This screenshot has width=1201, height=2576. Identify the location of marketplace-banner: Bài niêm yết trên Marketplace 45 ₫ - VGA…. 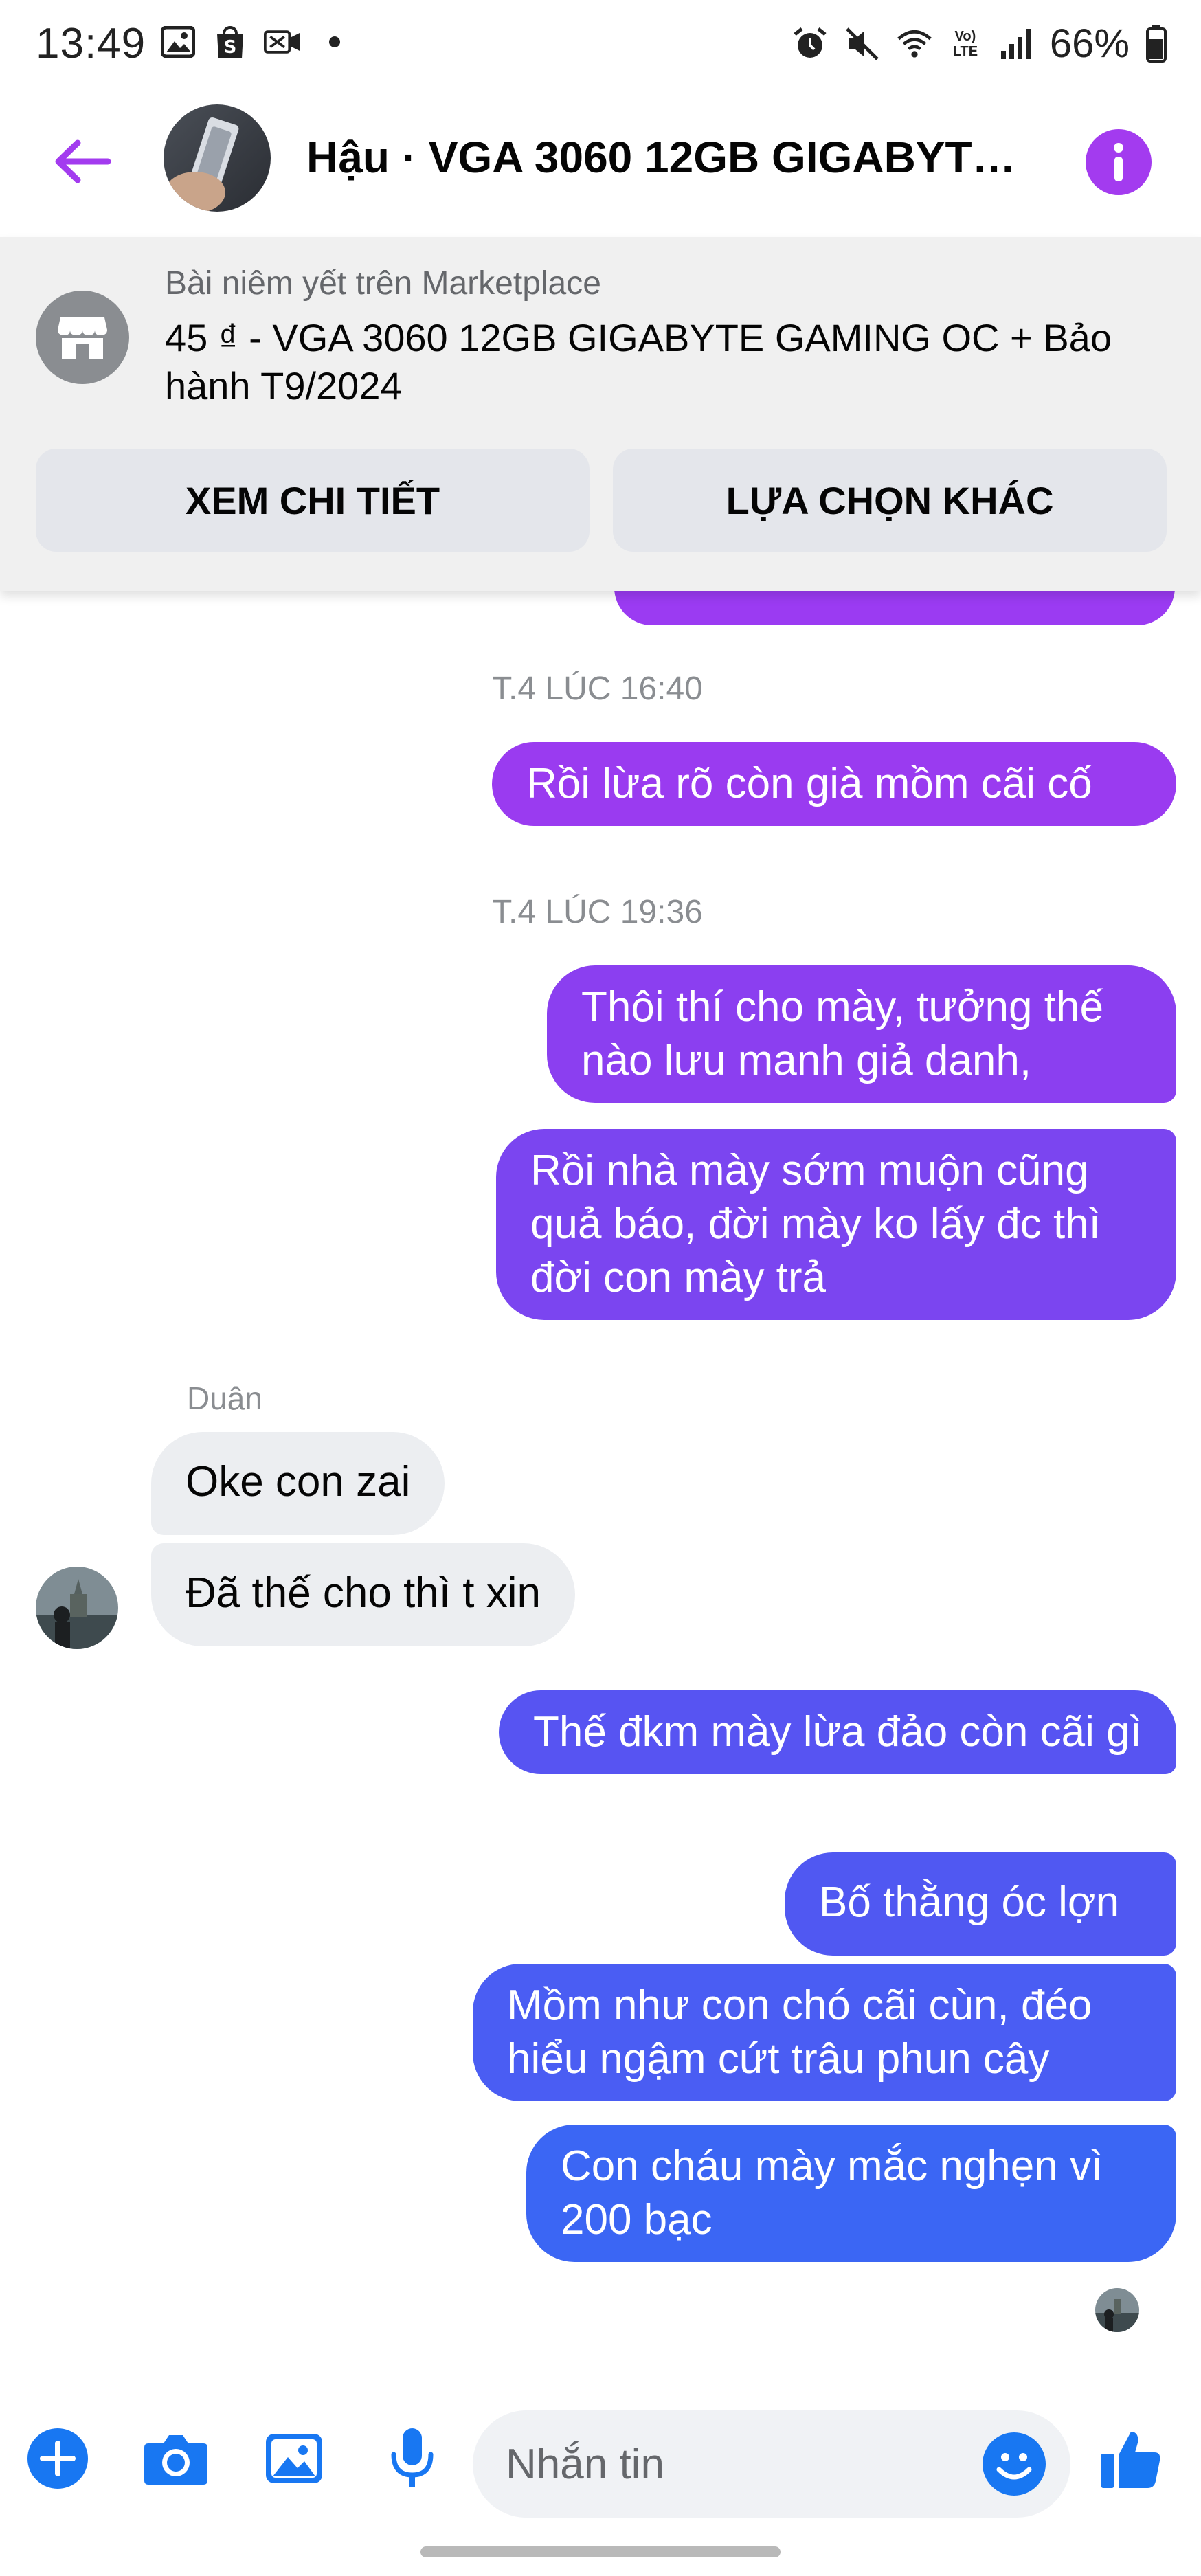
(600, 414).